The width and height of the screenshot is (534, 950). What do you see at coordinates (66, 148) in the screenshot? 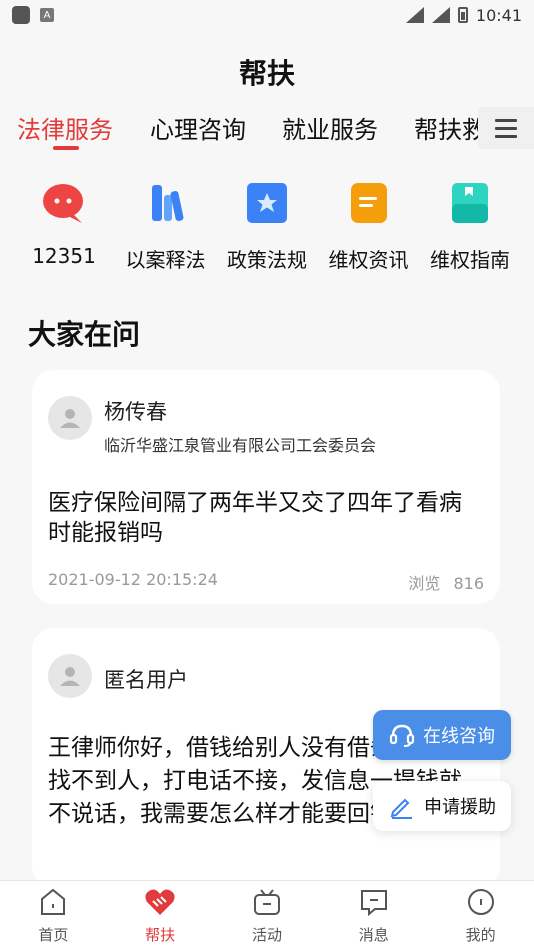
I see `active-tab-indicator` at bounding box center [66, 148].